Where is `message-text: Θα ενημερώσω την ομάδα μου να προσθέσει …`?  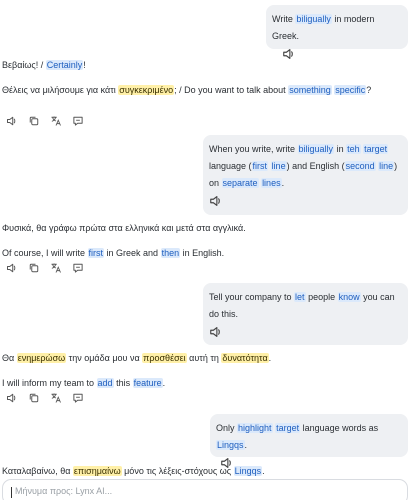
message-text: Θα ενημερώσω την ομάδα μου να προσθέσει … is located at coordinates (204, 371).